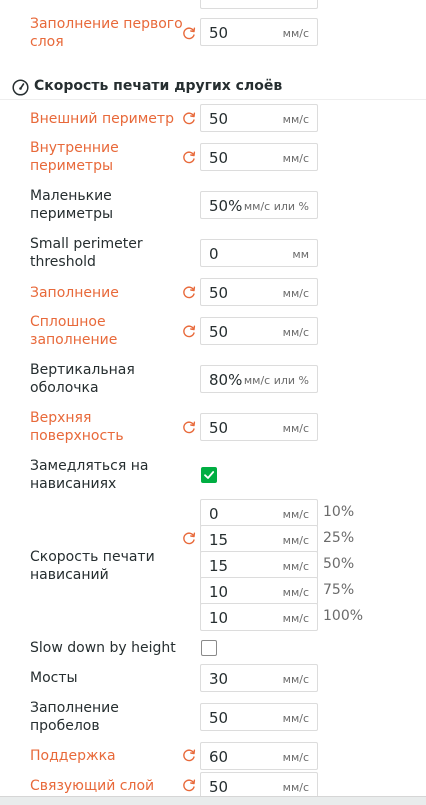 The height and width of the screenshot is (805, 426). I want to click on first-layer-infill-label: Заполнение первого слоя, so click(106, 33).